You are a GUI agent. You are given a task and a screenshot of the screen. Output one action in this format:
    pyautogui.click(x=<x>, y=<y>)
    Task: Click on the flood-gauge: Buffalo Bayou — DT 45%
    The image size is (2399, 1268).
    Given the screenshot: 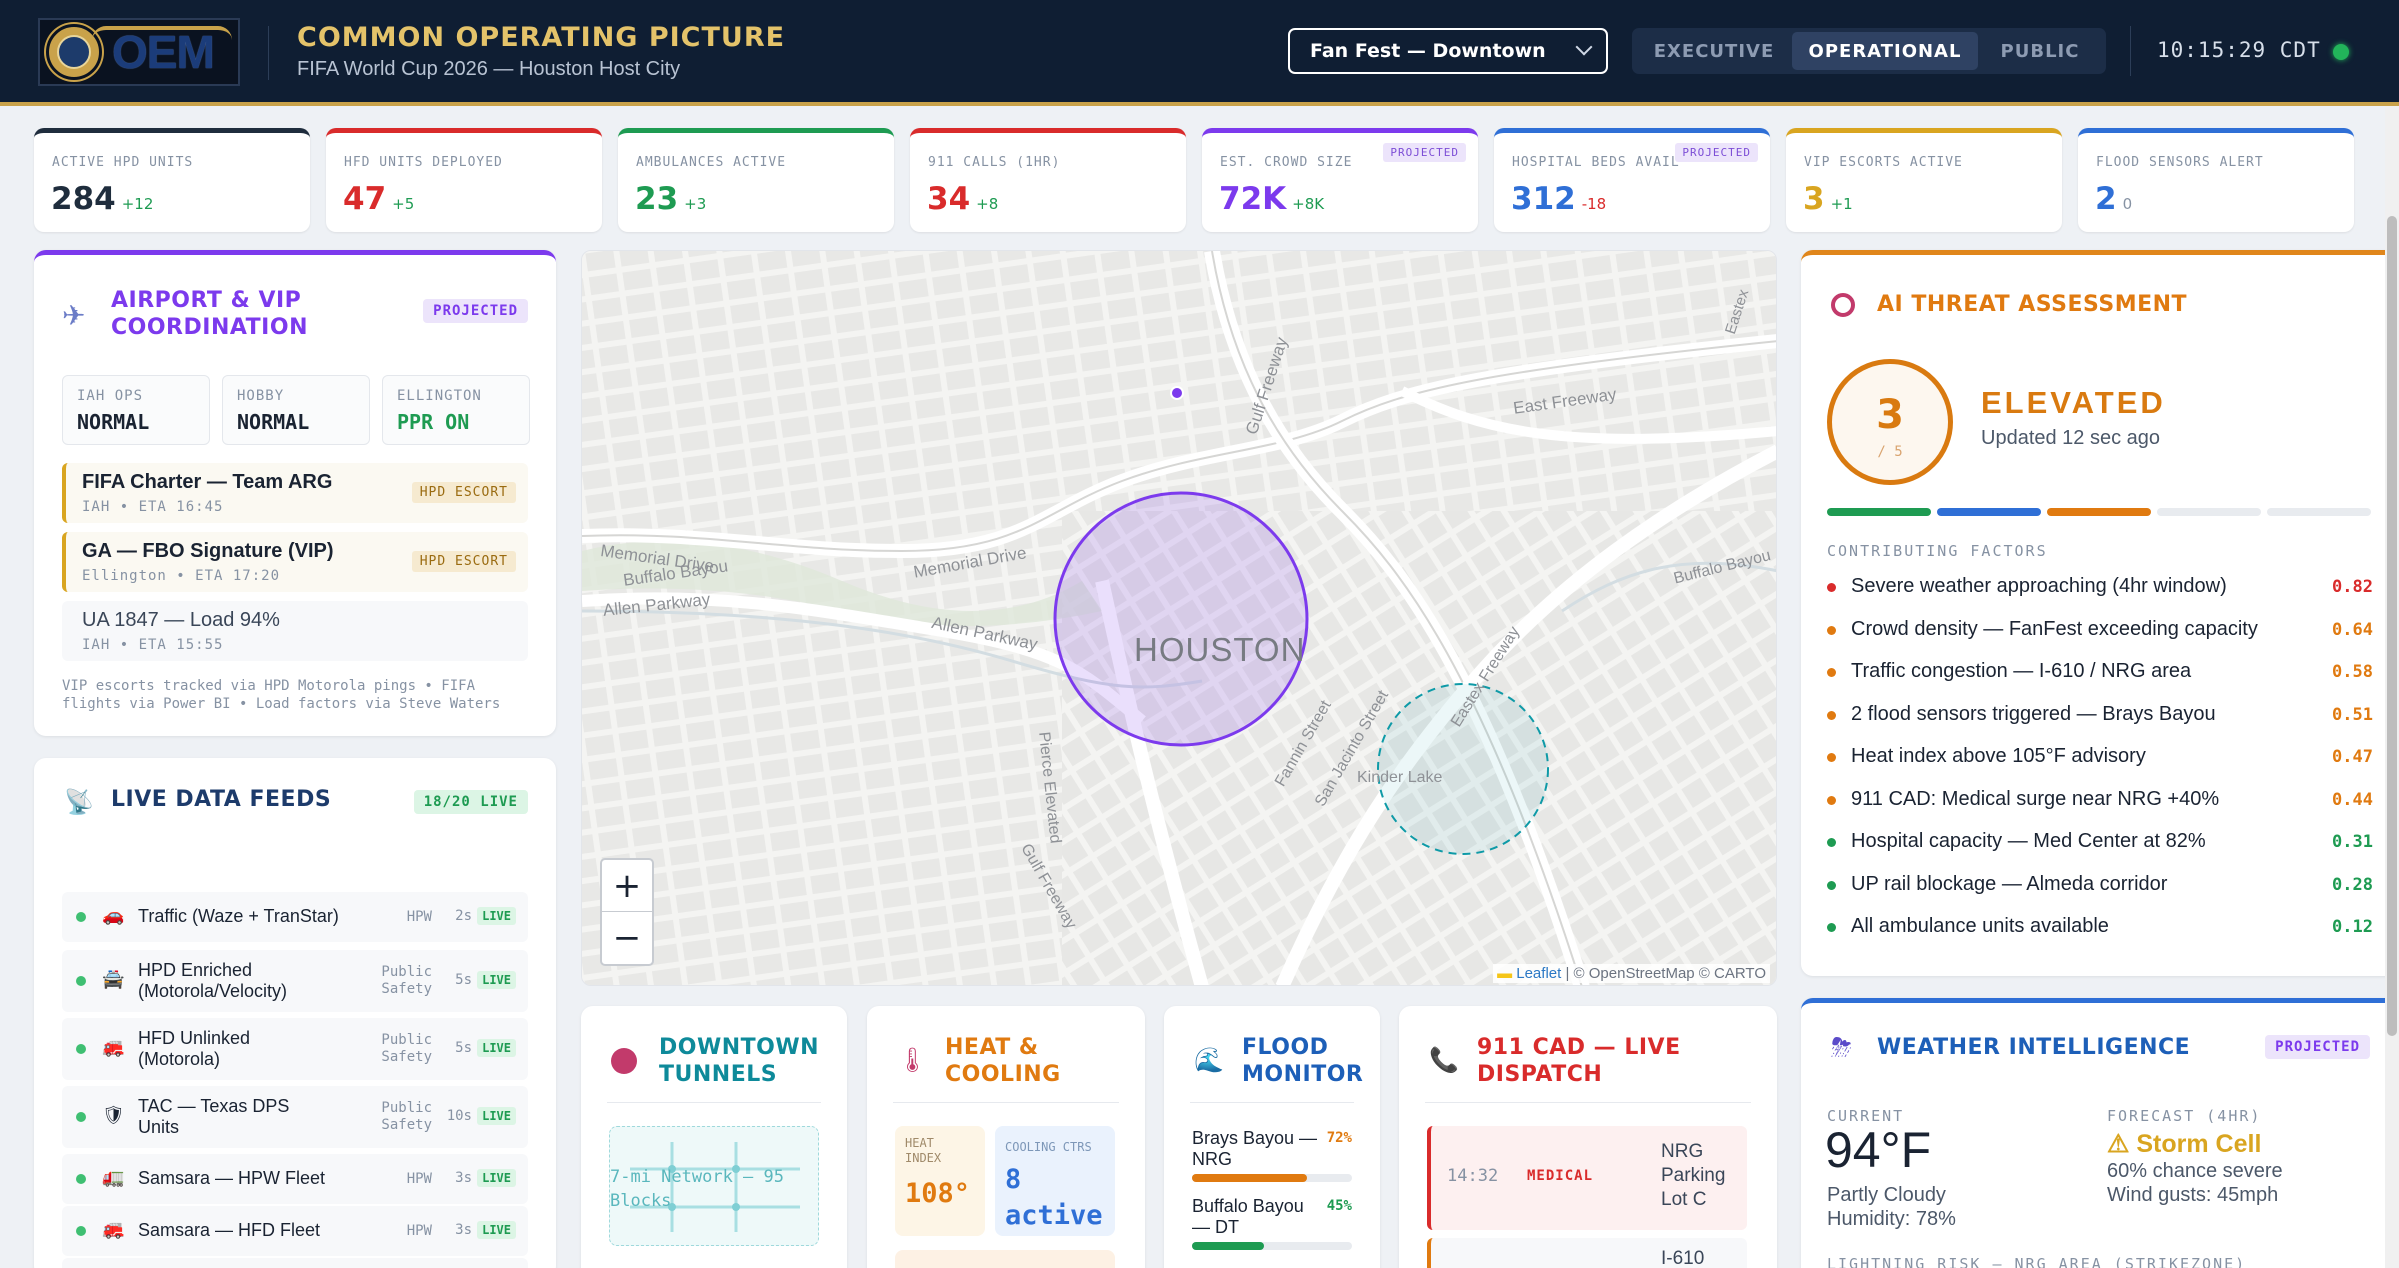 What is the action you would take?
    pyautogui.click(x=1272, y=1226)
    